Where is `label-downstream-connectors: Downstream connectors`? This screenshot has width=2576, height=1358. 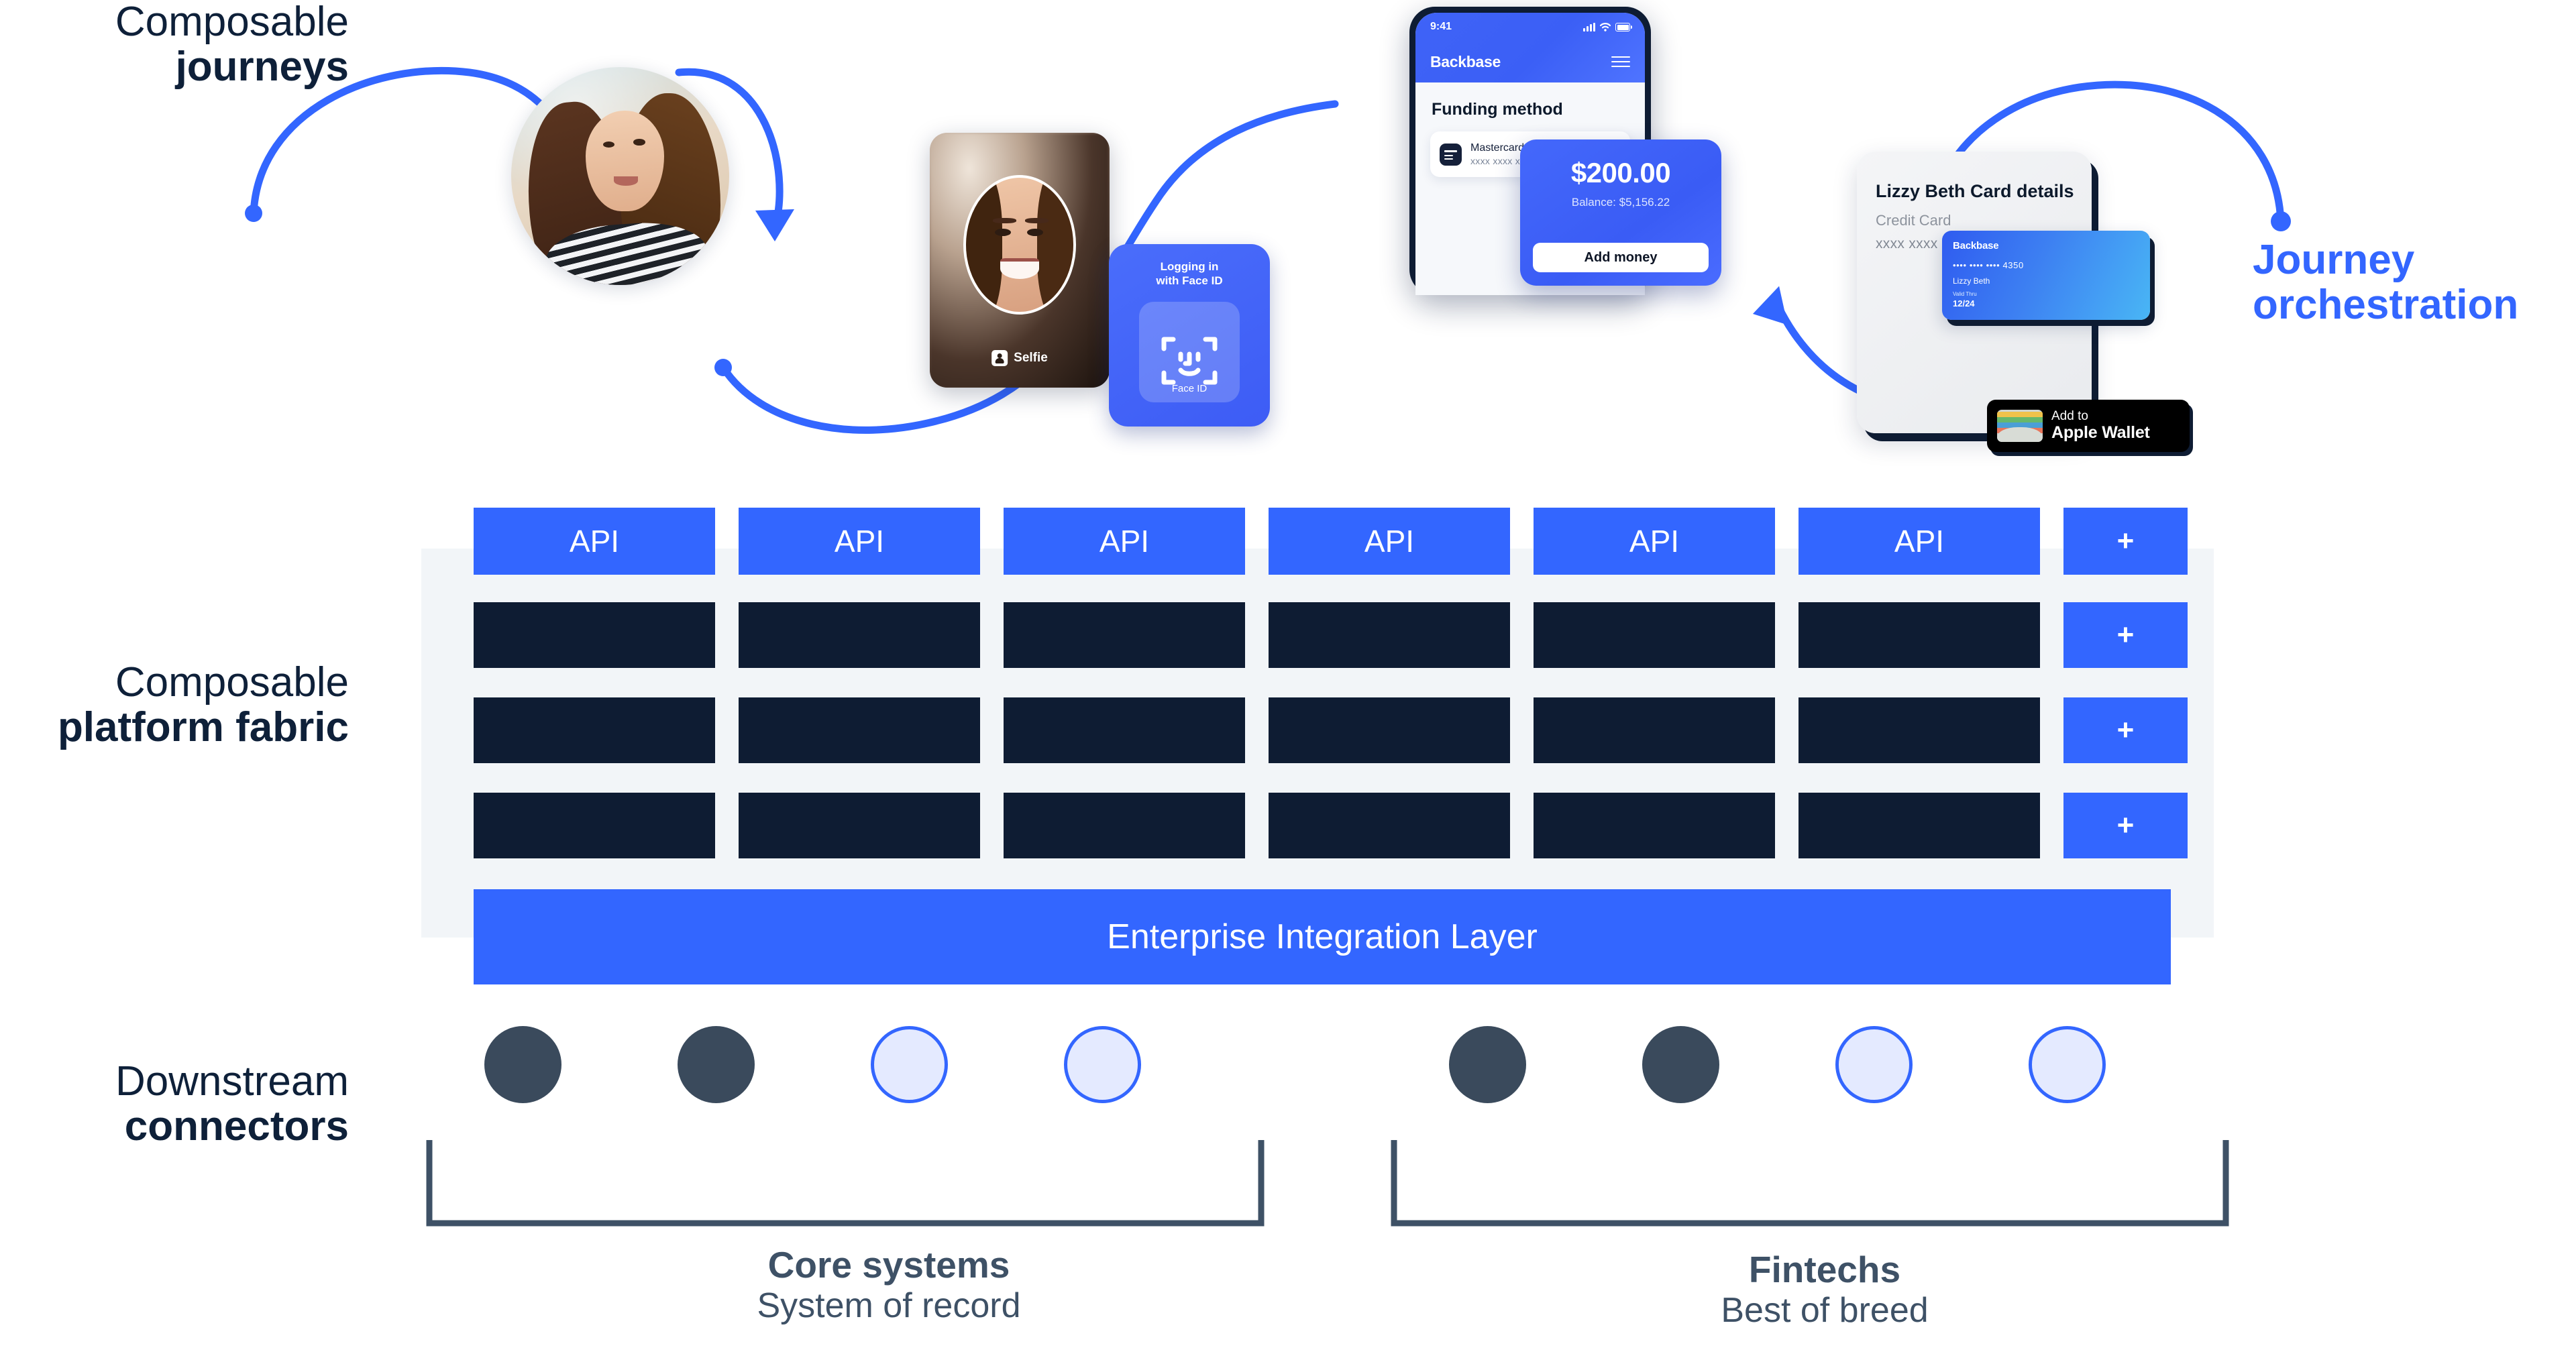 label-downstream-connectors: Downstream connectors is located at coordinates (174, 1103).